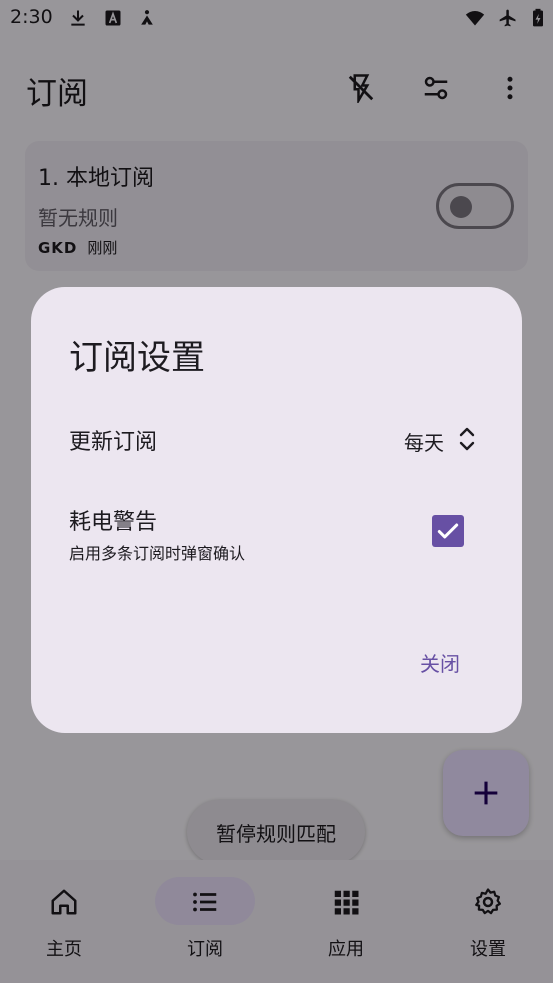  I want to click on check-icon, so click(448, 531).